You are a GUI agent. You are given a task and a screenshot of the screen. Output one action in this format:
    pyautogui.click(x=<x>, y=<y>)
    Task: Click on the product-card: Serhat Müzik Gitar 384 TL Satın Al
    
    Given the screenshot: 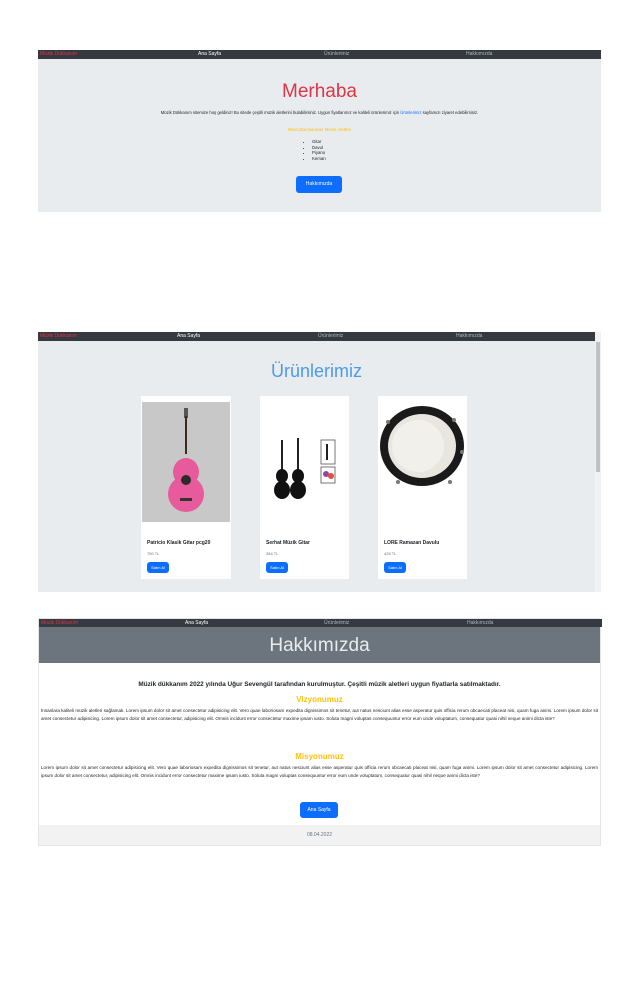 What is the action you would take?
    pyautogui.click(x=304, y=487)
    